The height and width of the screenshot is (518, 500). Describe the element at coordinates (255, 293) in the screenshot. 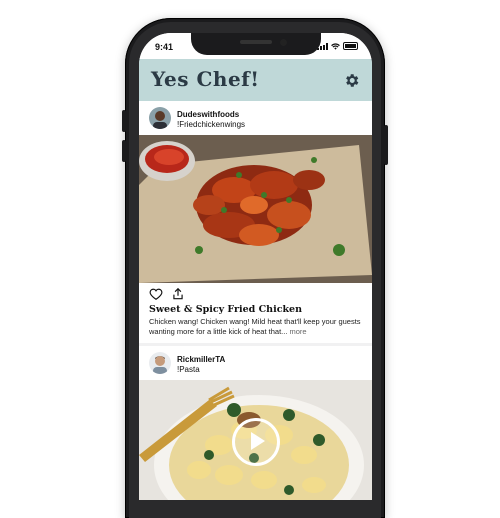

I see `post-actions` at that location.